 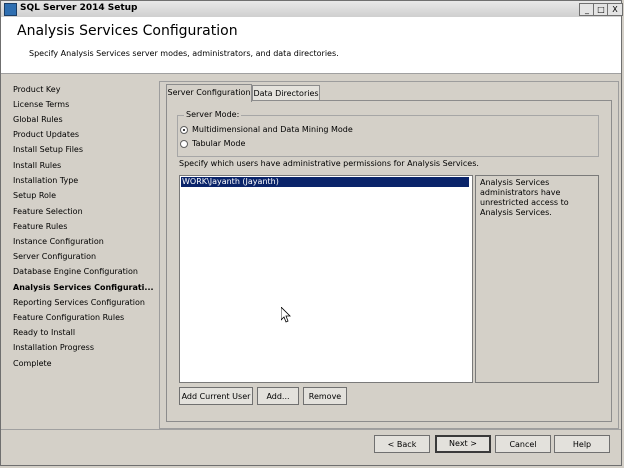 What do you see at coordinates (75, 271) in the screenshot?
I see `sidebar-item-database-engine-configuration: Database Engine Configuration` at bounding box center [75, 271].